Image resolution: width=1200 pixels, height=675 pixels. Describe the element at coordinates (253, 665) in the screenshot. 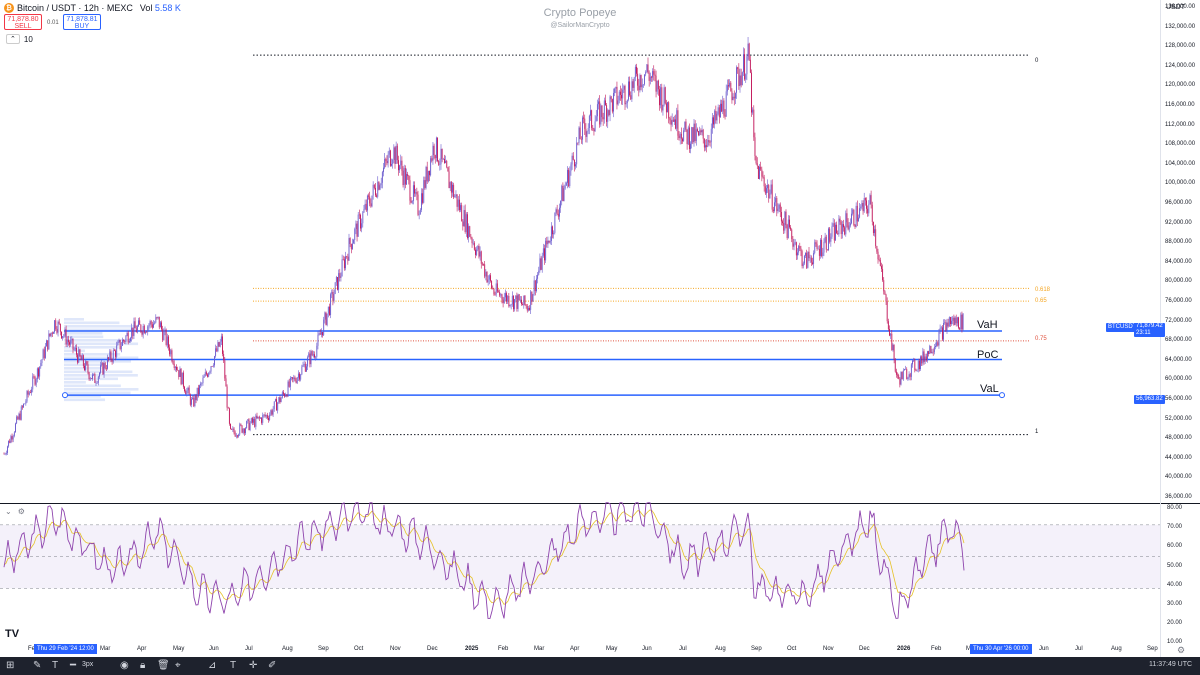

I see `crosshair-icon: ✛` at that location.